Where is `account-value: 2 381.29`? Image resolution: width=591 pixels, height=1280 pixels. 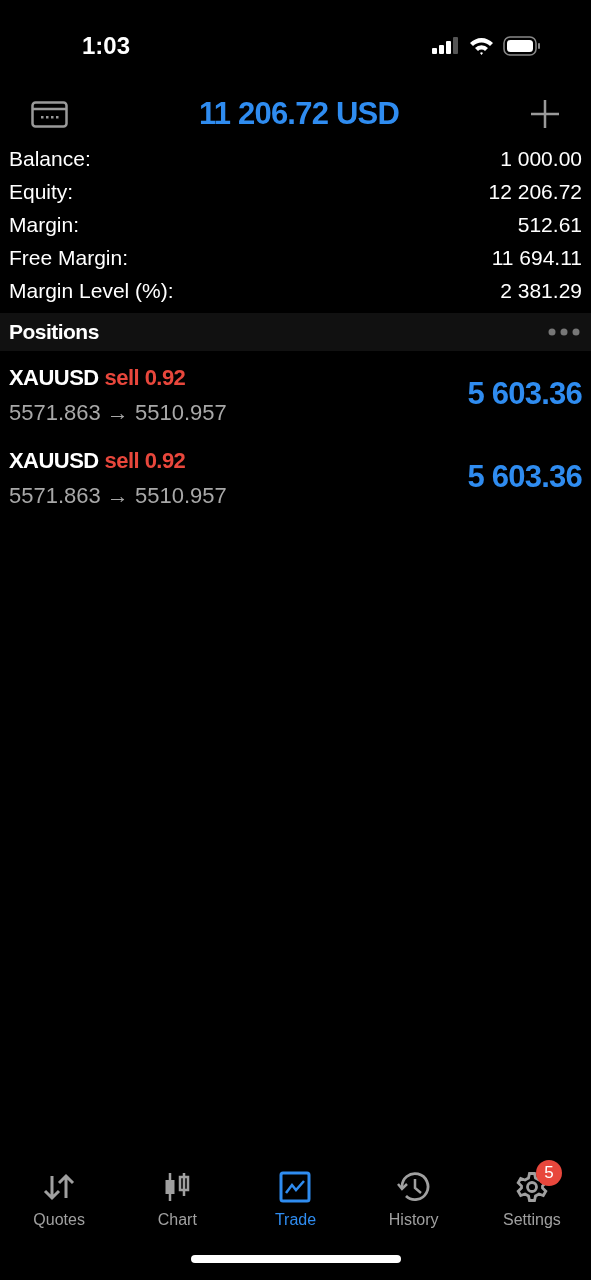 account-value: 2 381.29 is located at coordinates (541, 290).